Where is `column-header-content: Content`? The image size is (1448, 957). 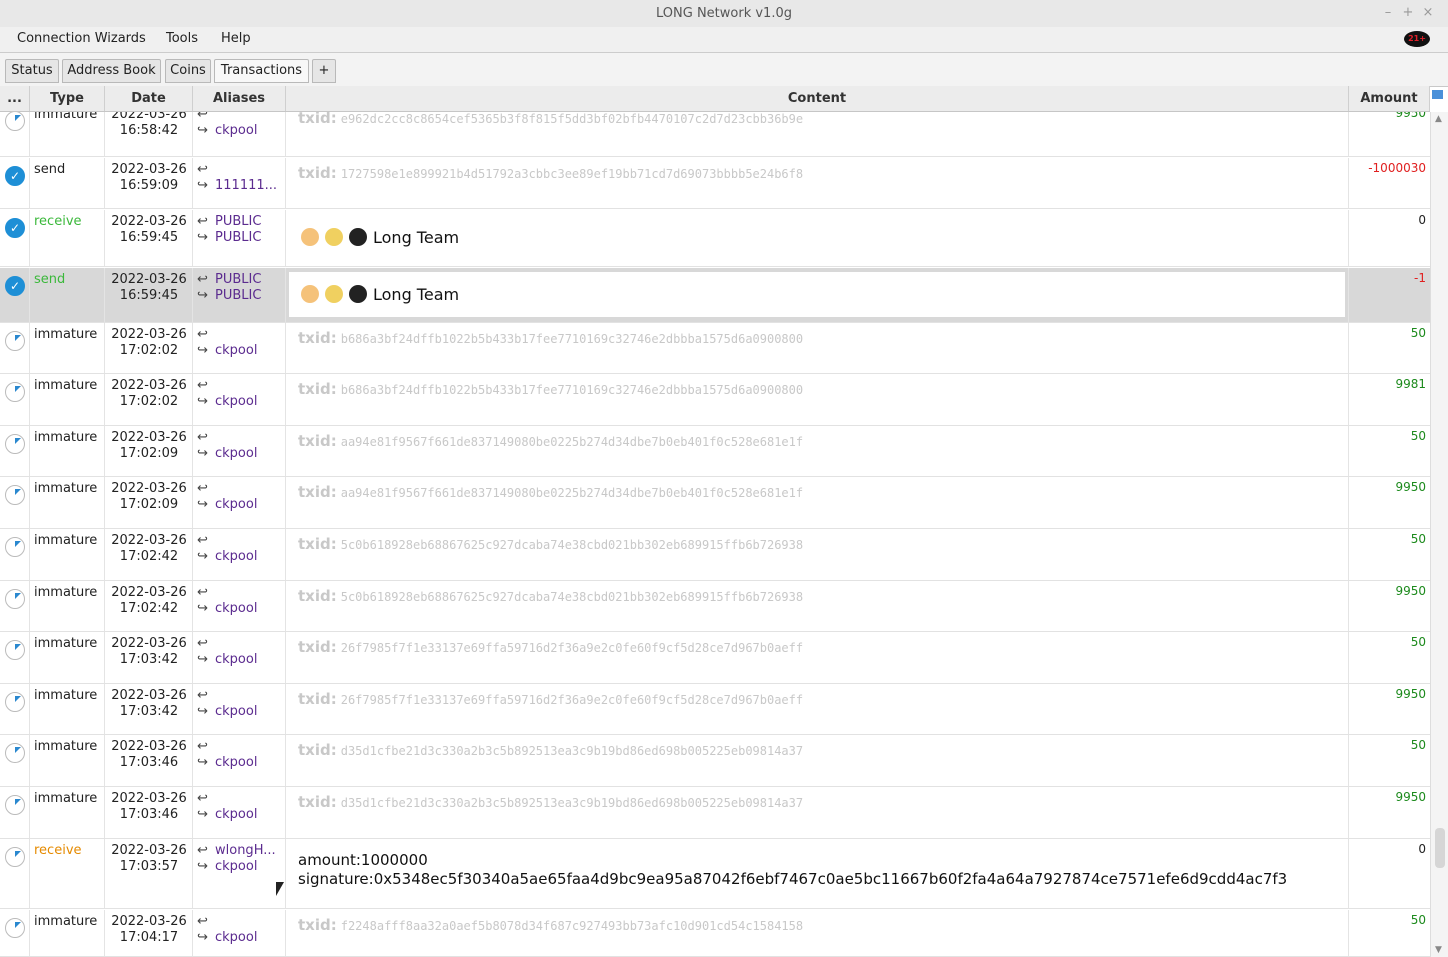 column-header-content: Content is located at coordinates (817, 98).